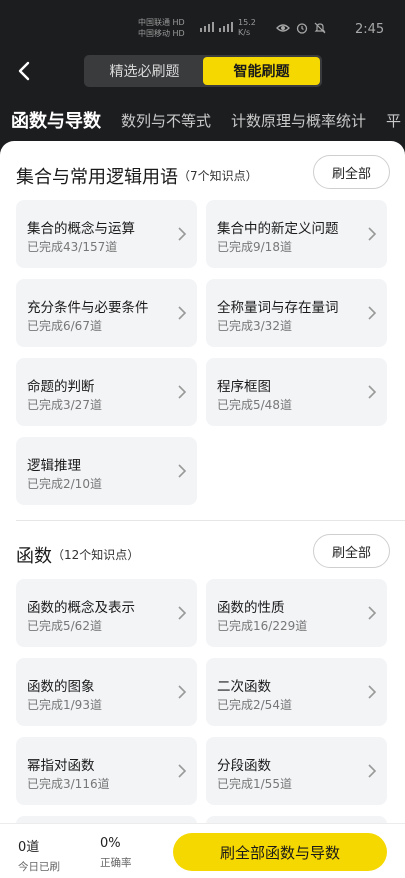  Describe the element at coordinates (116, 853) in the screenshot. I see `accuracy-stat: 0% 正确率` at that location.